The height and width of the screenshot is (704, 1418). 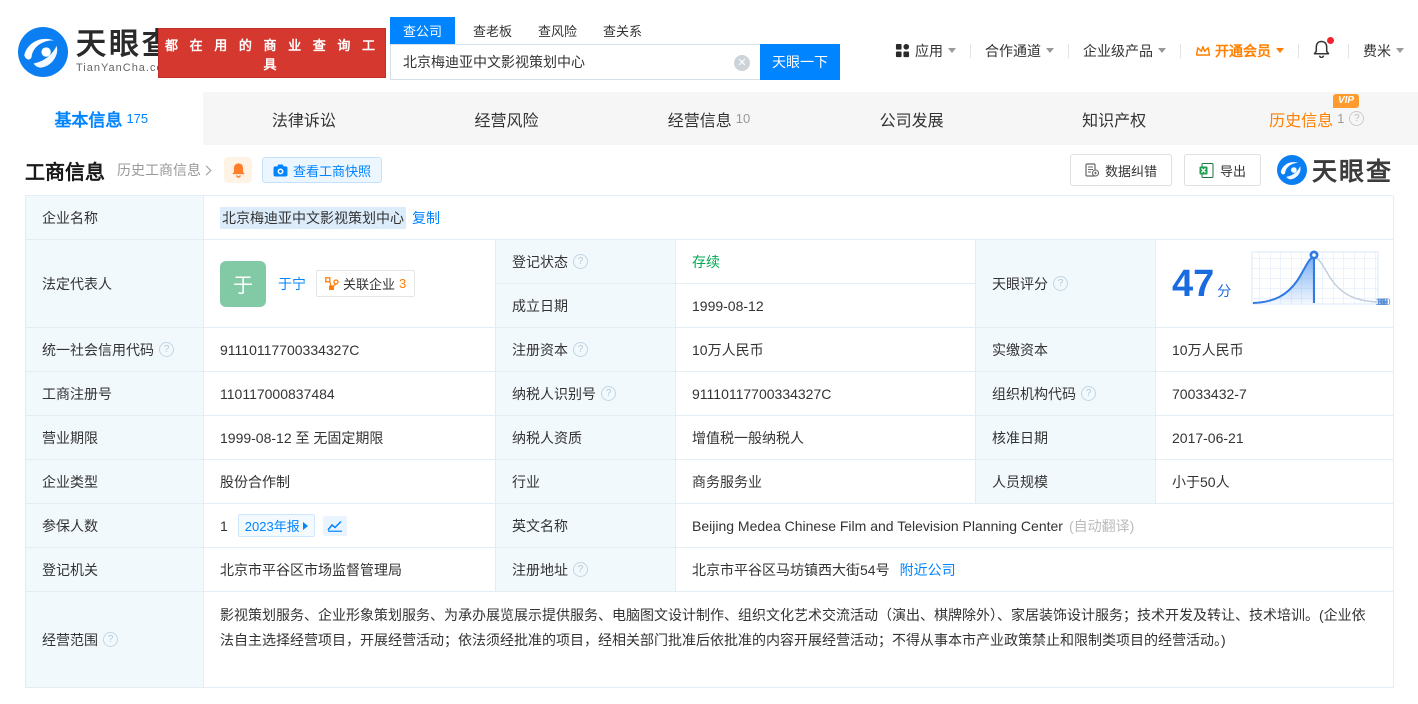 What do you see at coordinates (928, 570) in the screenshot?
I see `nearby-companies-link: 附近公司` at bounding box center [928, 570].